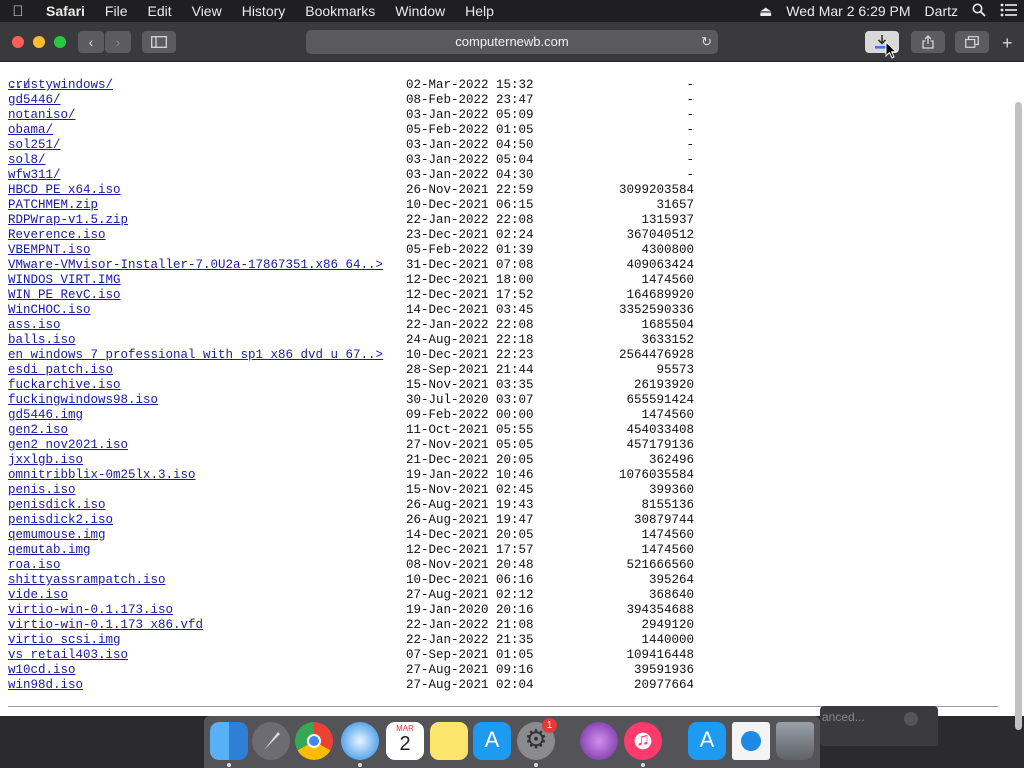  Describe the element at coordinates (34, 175) in the screenshot. I see `file-link: wfw311/` at that location.